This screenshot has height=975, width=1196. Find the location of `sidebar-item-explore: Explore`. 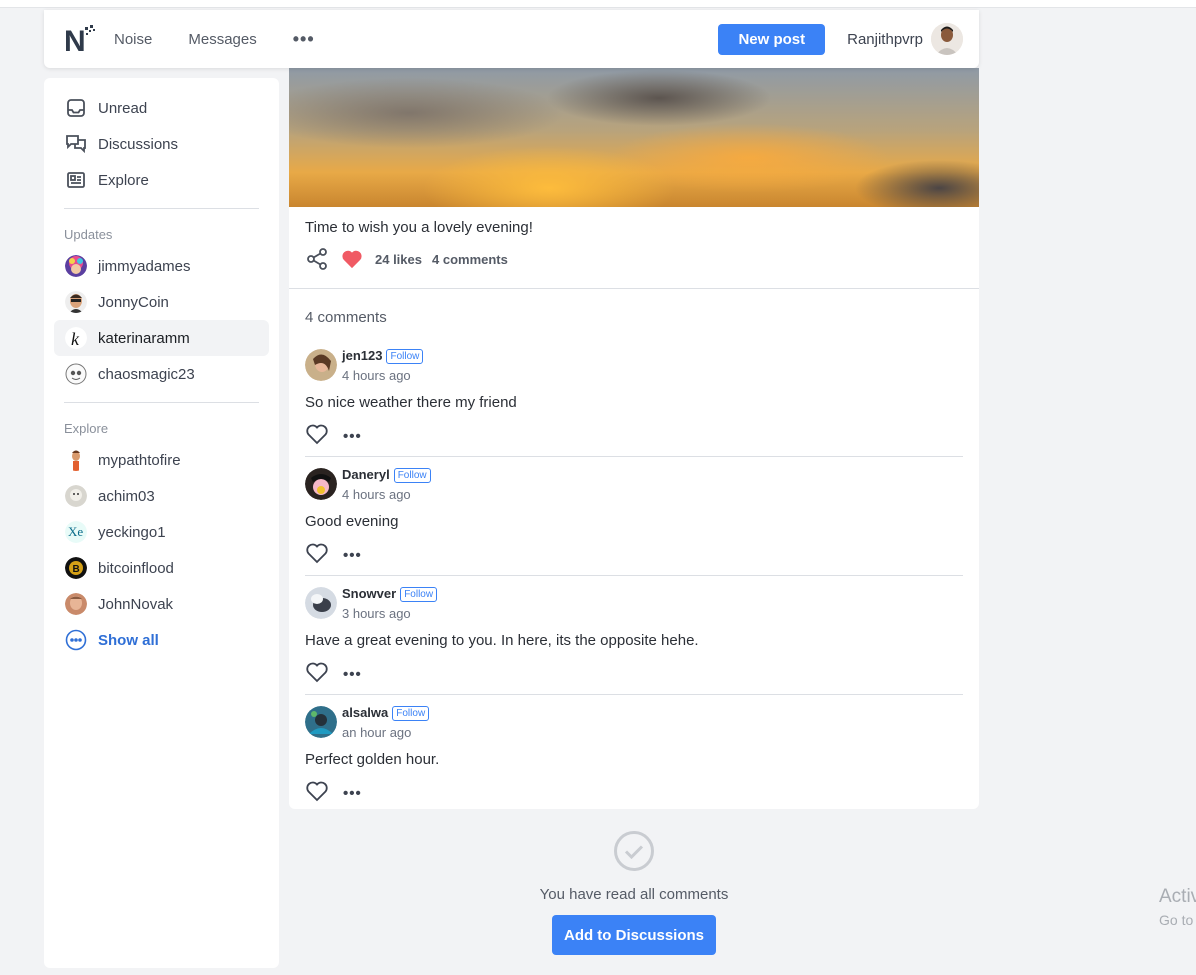

sidebar-item-explore: Explore is located at coordinates (161, 180).